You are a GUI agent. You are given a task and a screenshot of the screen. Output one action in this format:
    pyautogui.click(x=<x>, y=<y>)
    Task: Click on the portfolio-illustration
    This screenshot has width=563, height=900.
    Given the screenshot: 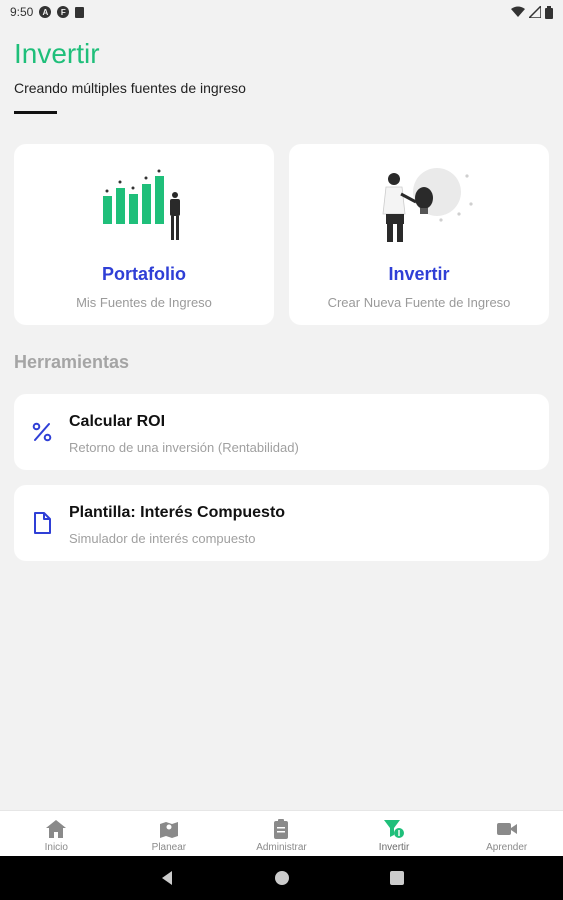 What is the action you would take?
    pyautogui.click(x=141, y=204)
    